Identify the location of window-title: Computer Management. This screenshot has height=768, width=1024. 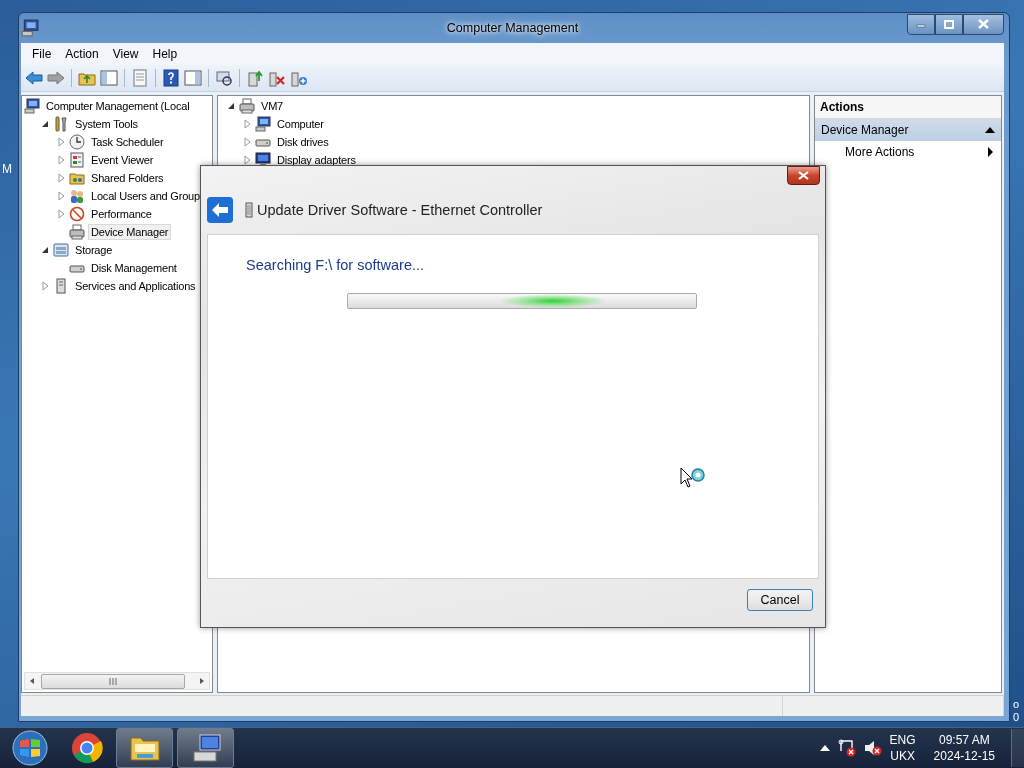
(512, 28).